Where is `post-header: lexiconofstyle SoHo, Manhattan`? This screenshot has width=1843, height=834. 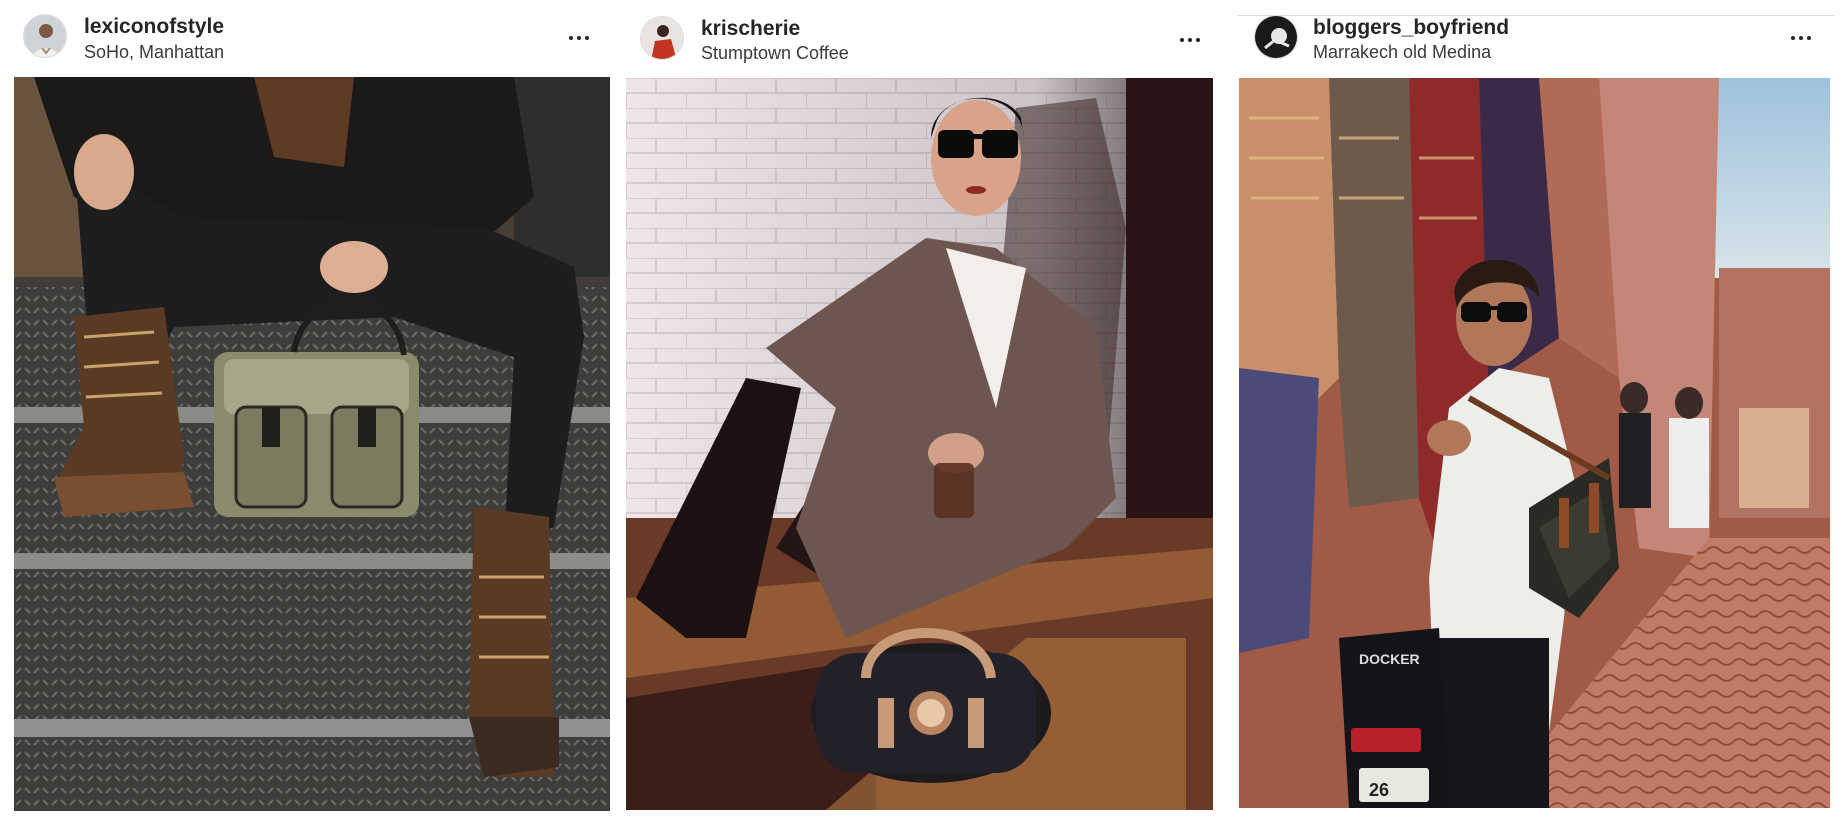
post-header: lexiconofstyle SoHo, Manhattan is located at coordinates (310, 35).